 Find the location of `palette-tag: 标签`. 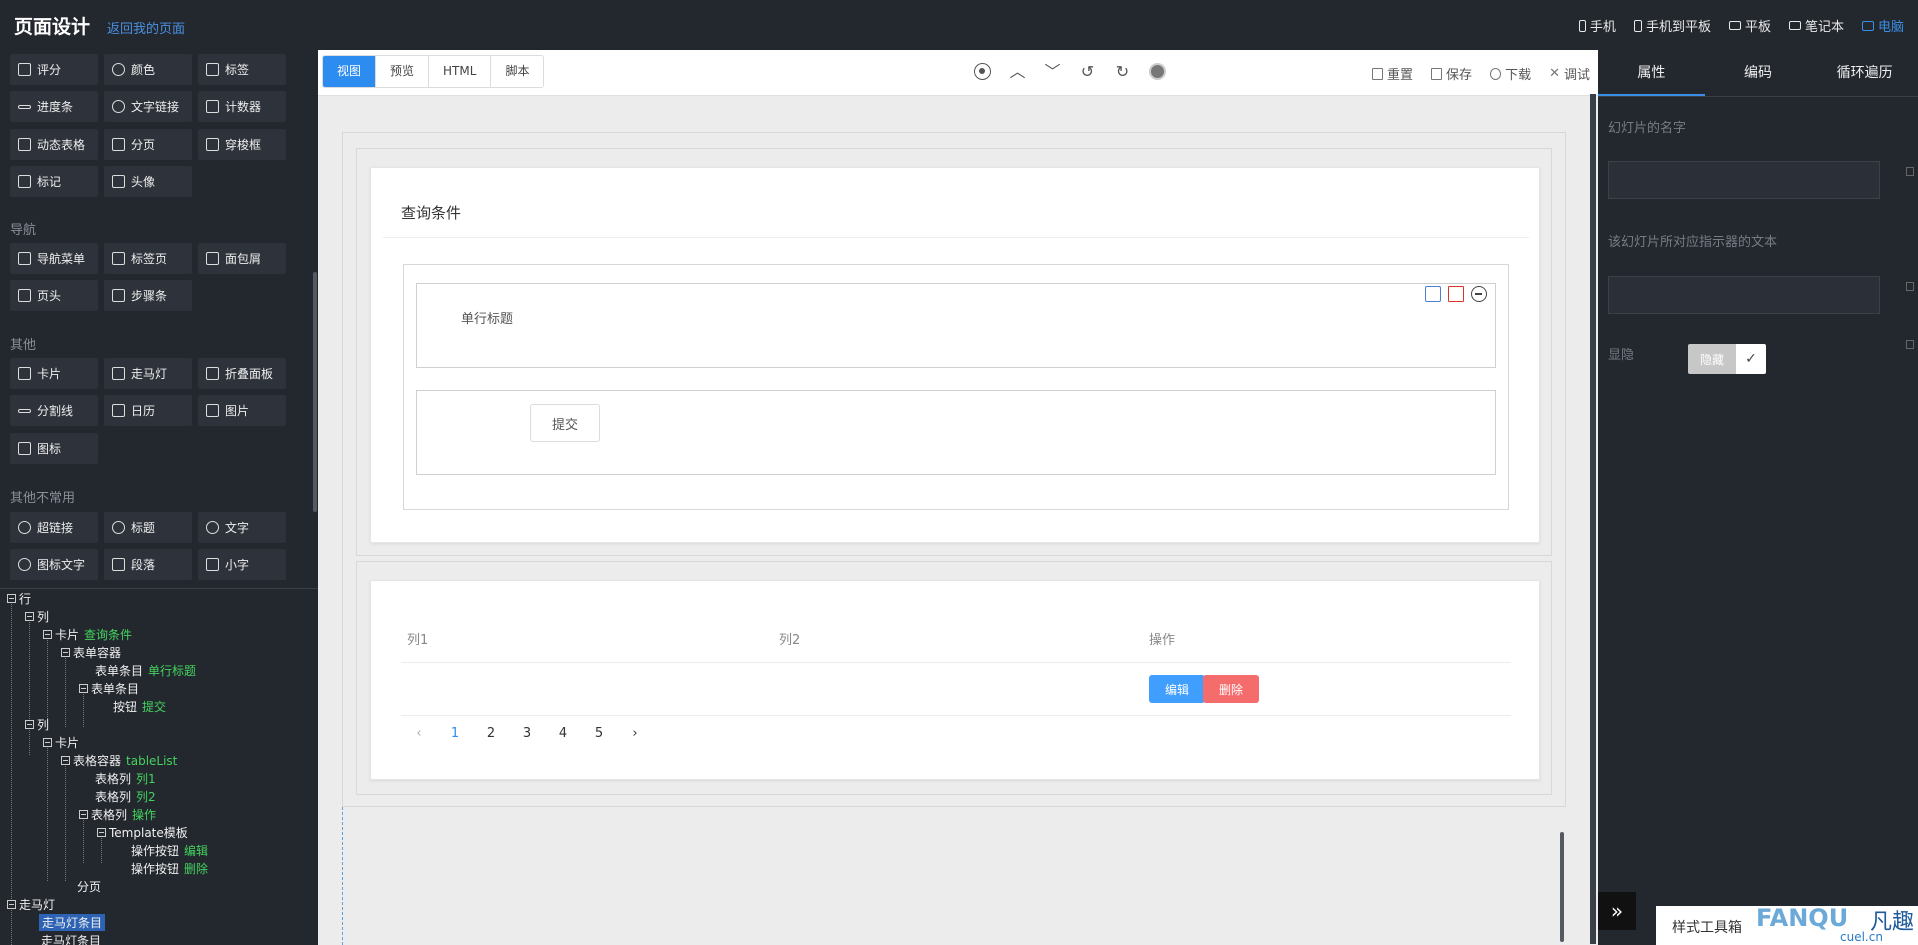

palette-tag: 标签 is located at coordinates (242, 69).